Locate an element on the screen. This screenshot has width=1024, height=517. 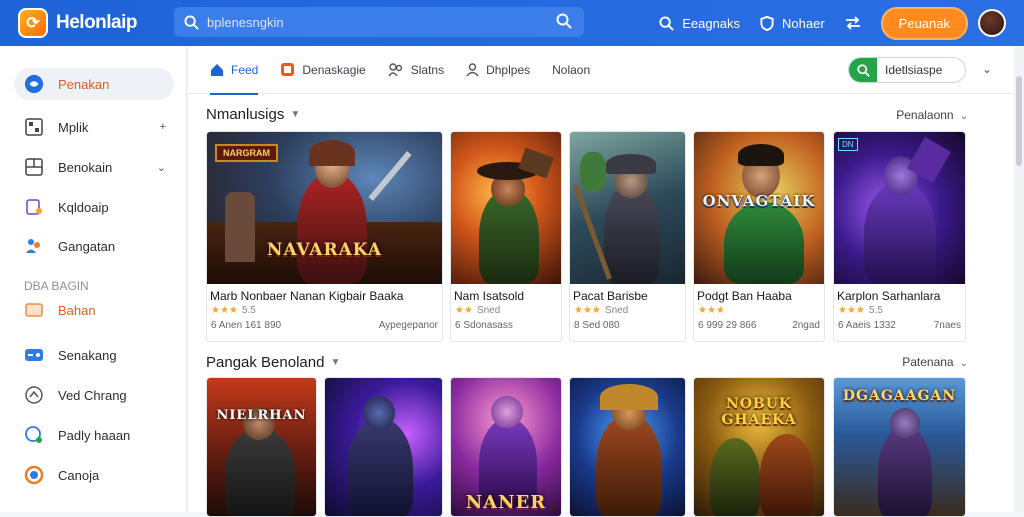
top-bar: ⟳ Helonlaip Eeagnaks Nohaer Peuanak is located at coordinates (512, 23).